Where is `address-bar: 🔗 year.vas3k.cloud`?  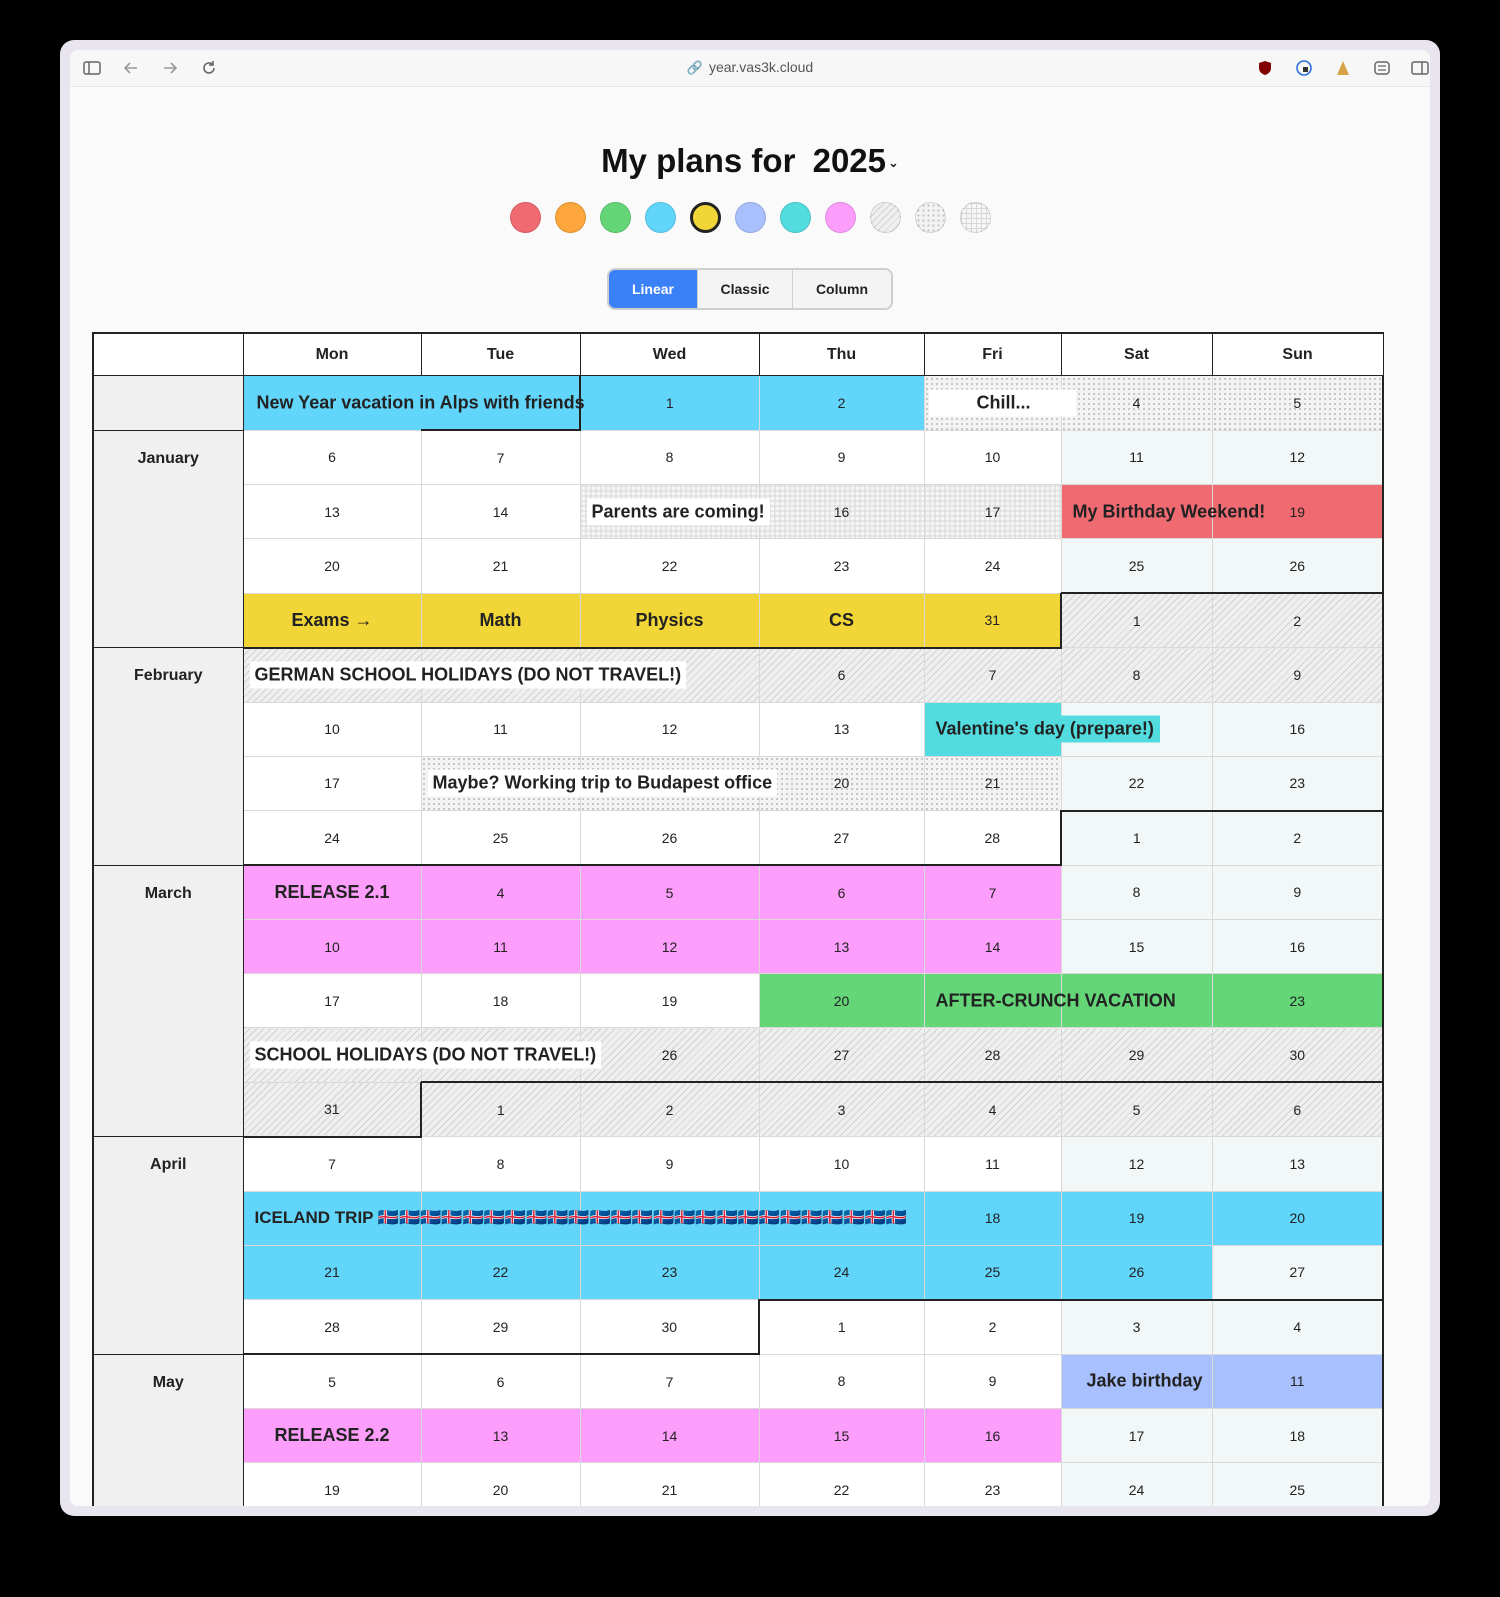 address-bar: 🔗 year.vas3k.cloud is located at coordinates (750, 67).